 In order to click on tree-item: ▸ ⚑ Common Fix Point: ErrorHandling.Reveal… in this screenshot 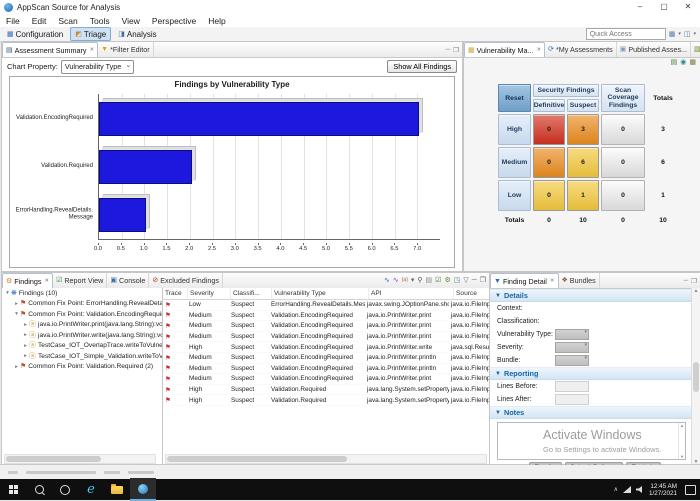, I will do `click(82, 304)`.